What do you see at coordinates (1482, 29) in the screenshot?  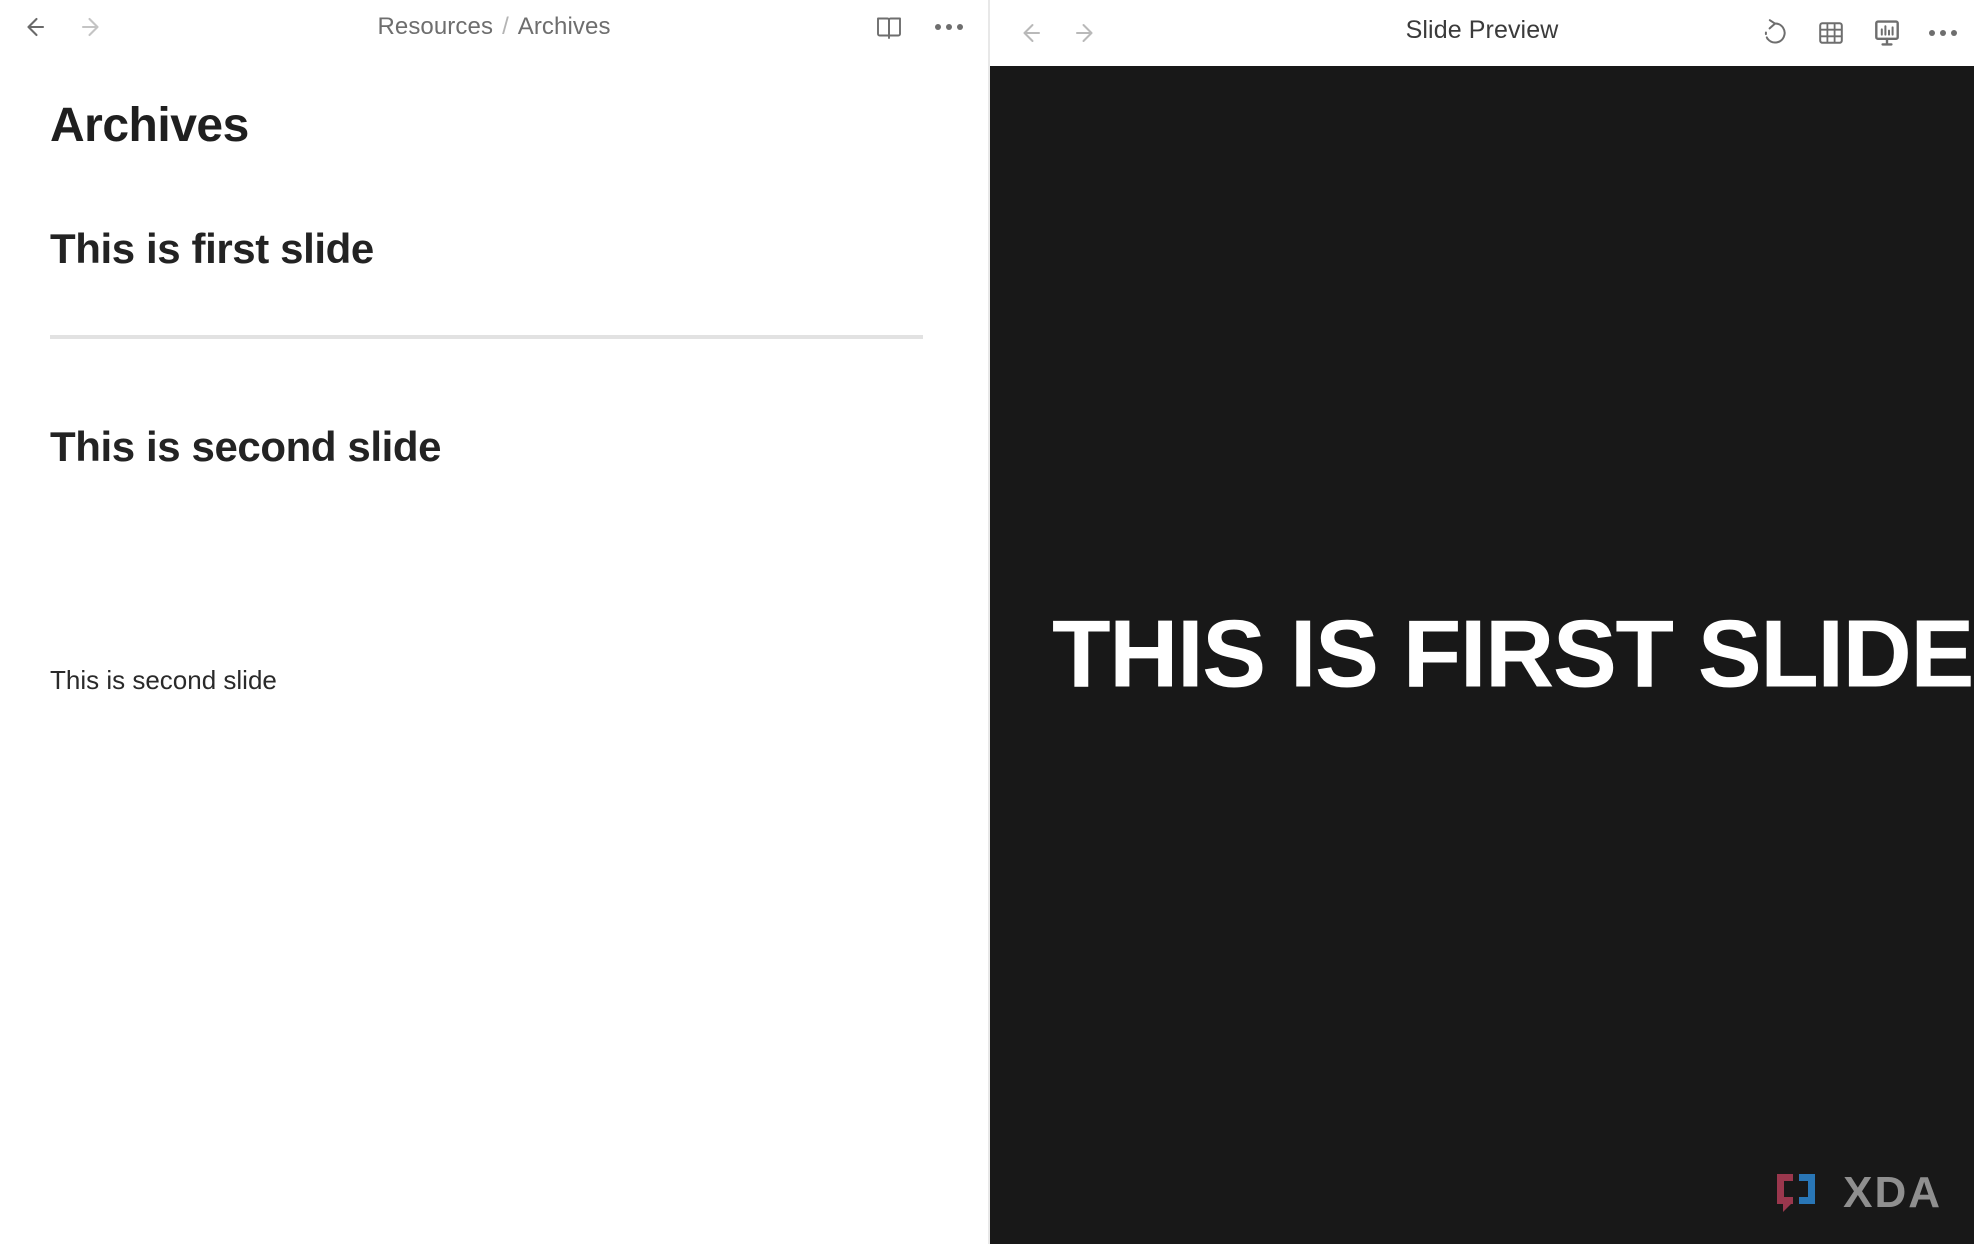 I see `preview-title: Slide Preview` at bounding box center [1482, 29].